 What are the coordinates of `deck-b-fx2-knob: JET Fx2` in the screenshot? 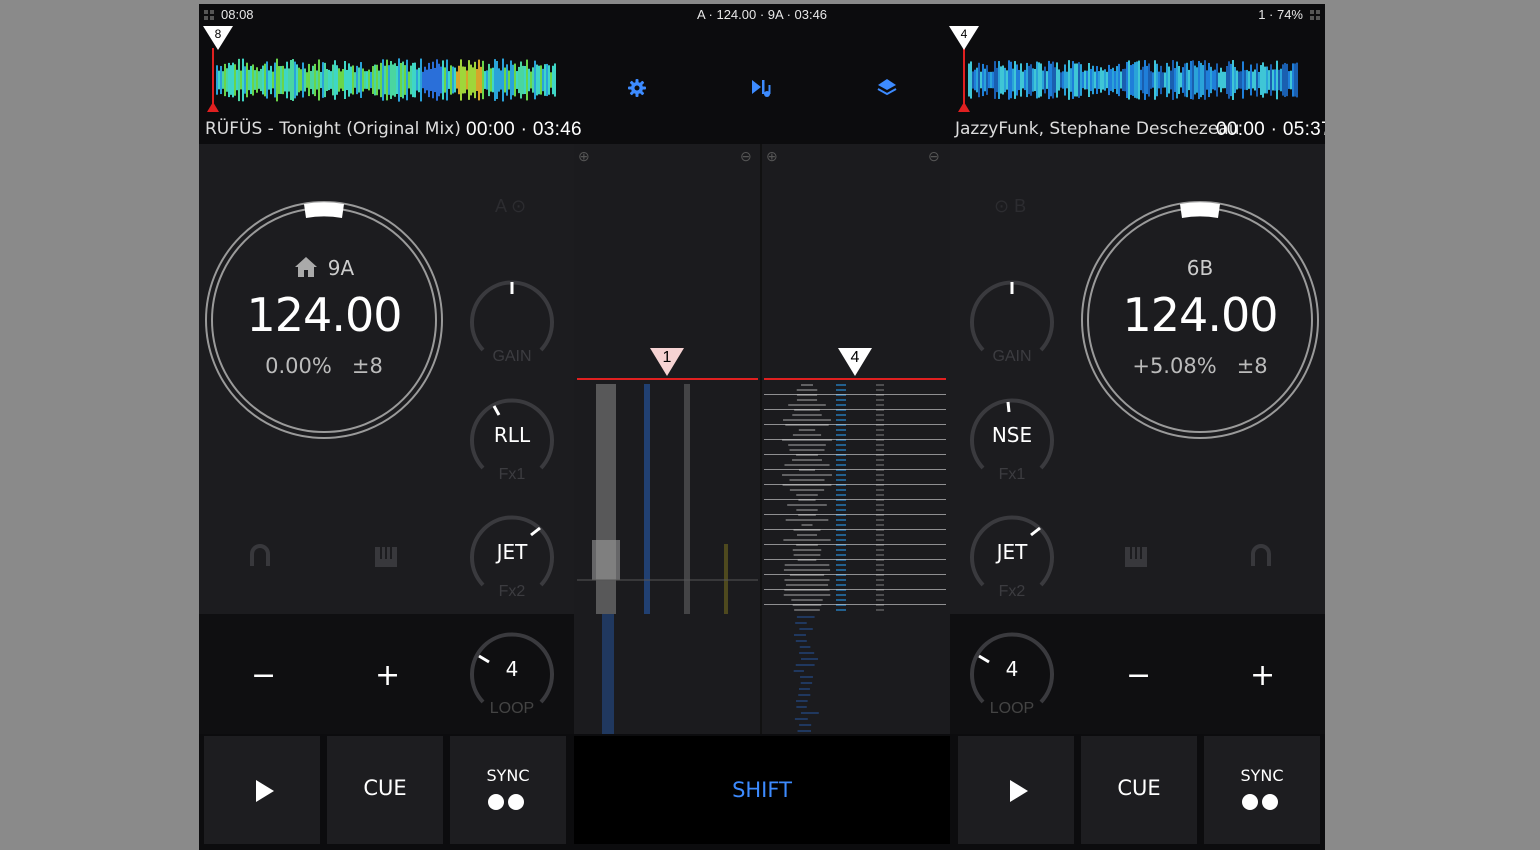 It's located at (1012, 556).